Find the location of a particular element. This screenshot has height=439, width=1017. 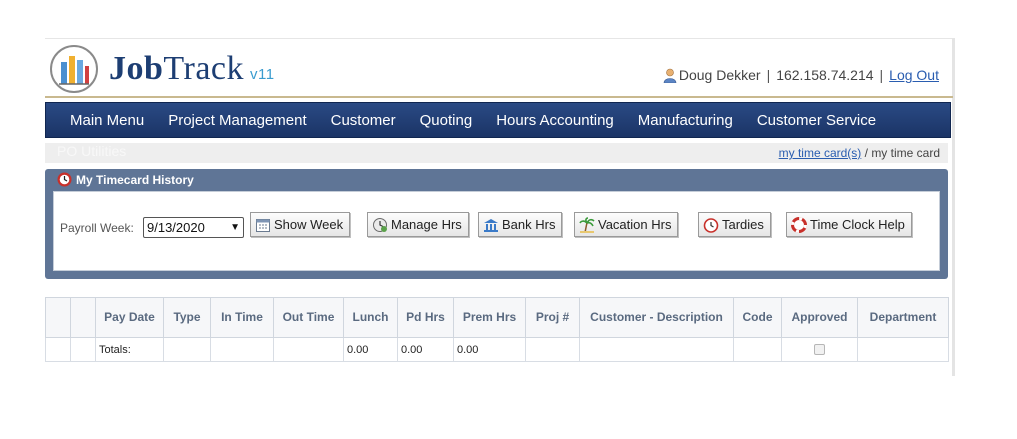

column-header-prem-hrs: Prem Hrs is located at coordinates (489, 317).